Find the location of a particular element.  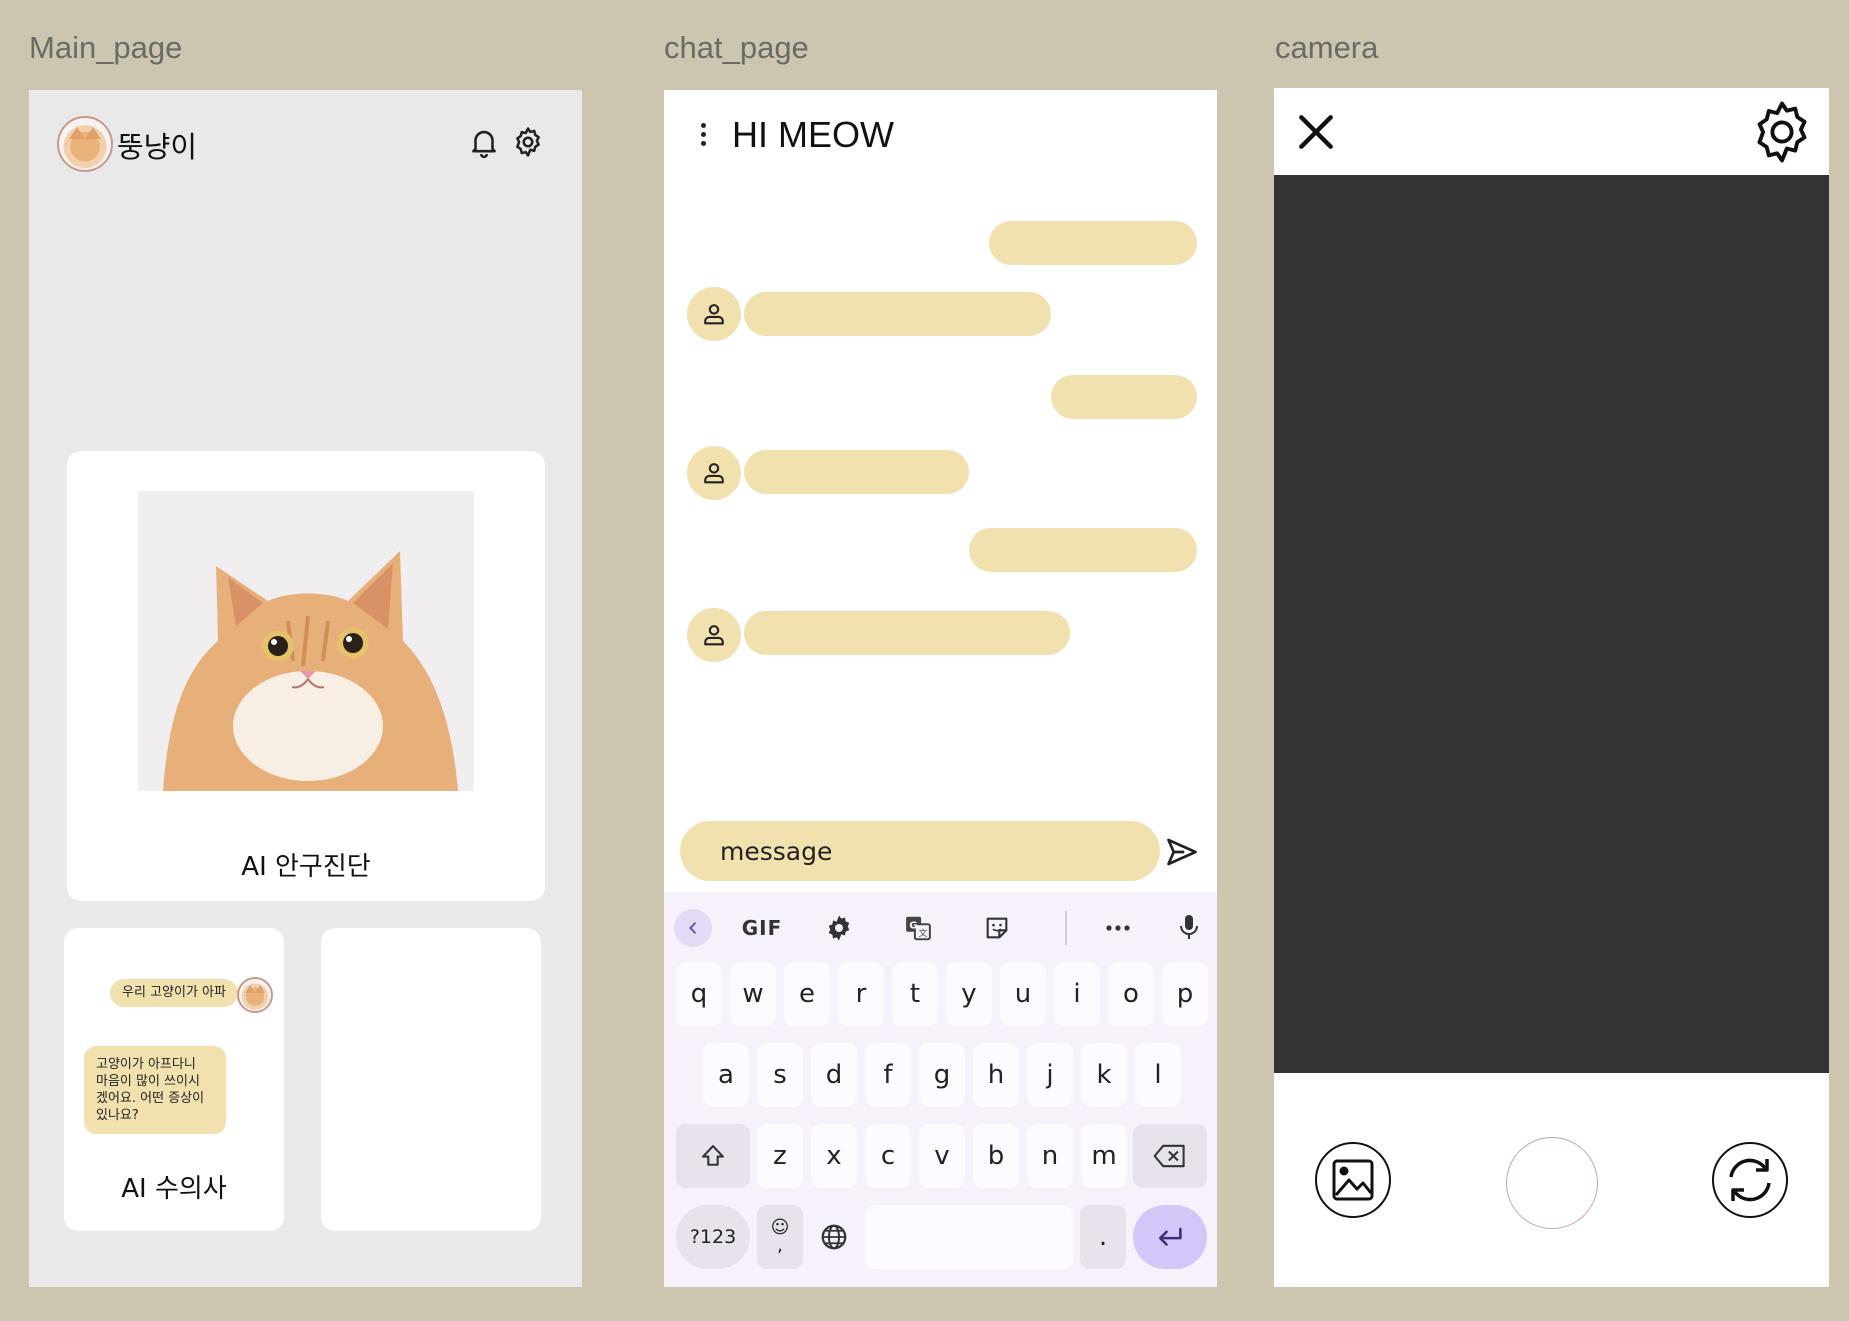

key-p: p is located at coordinates (1185, 994).